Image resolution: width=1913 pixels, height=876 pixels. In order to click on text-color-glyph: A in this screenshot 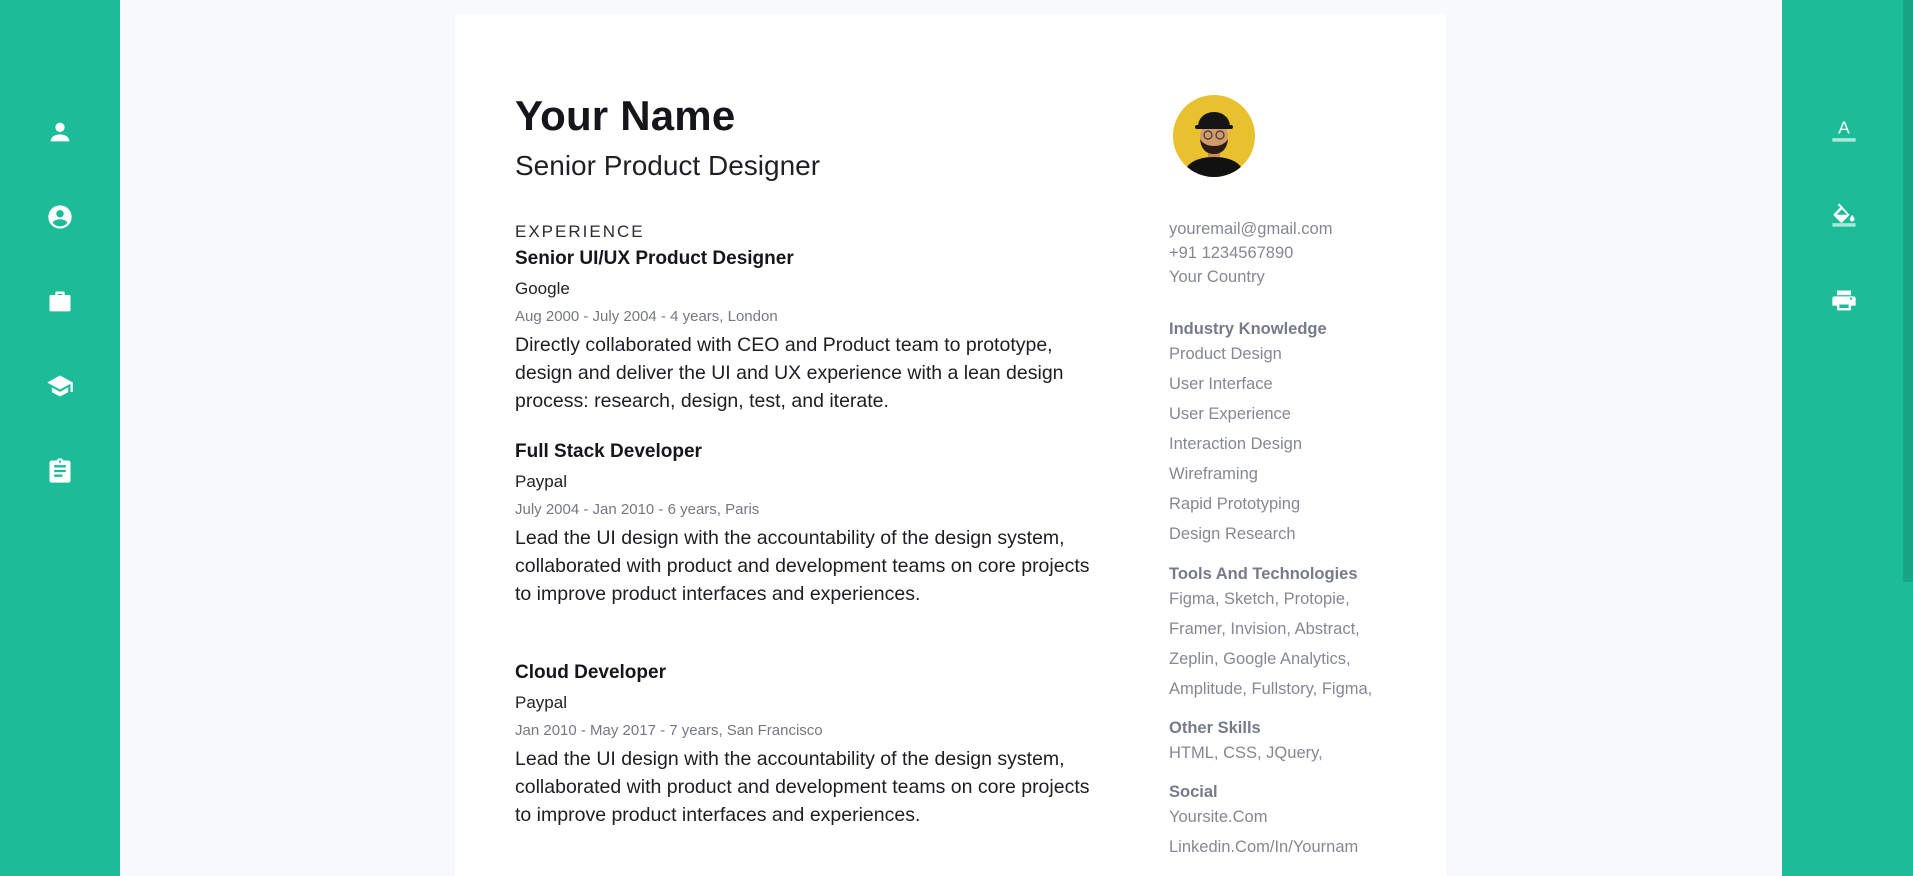, I will do `click(1844, 128)`.